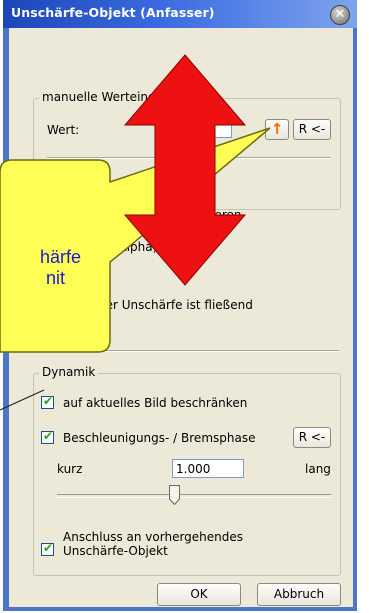  Describe the element at coordinates (113, 12) in the screenshot. I see `window-title: Unschärfe-Objekt (Anfasser)` at that location.